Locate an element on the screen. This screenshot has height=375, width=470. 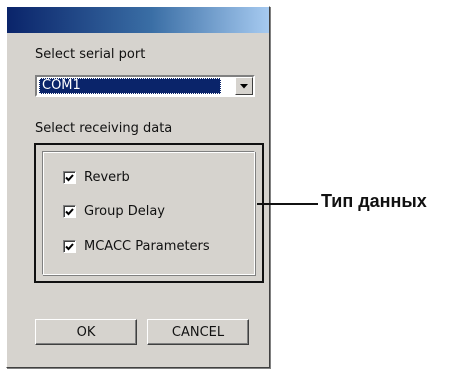
receiving-data-group: Reverb Group Delay MCACC Parameters is located at coordinates (148, 213).